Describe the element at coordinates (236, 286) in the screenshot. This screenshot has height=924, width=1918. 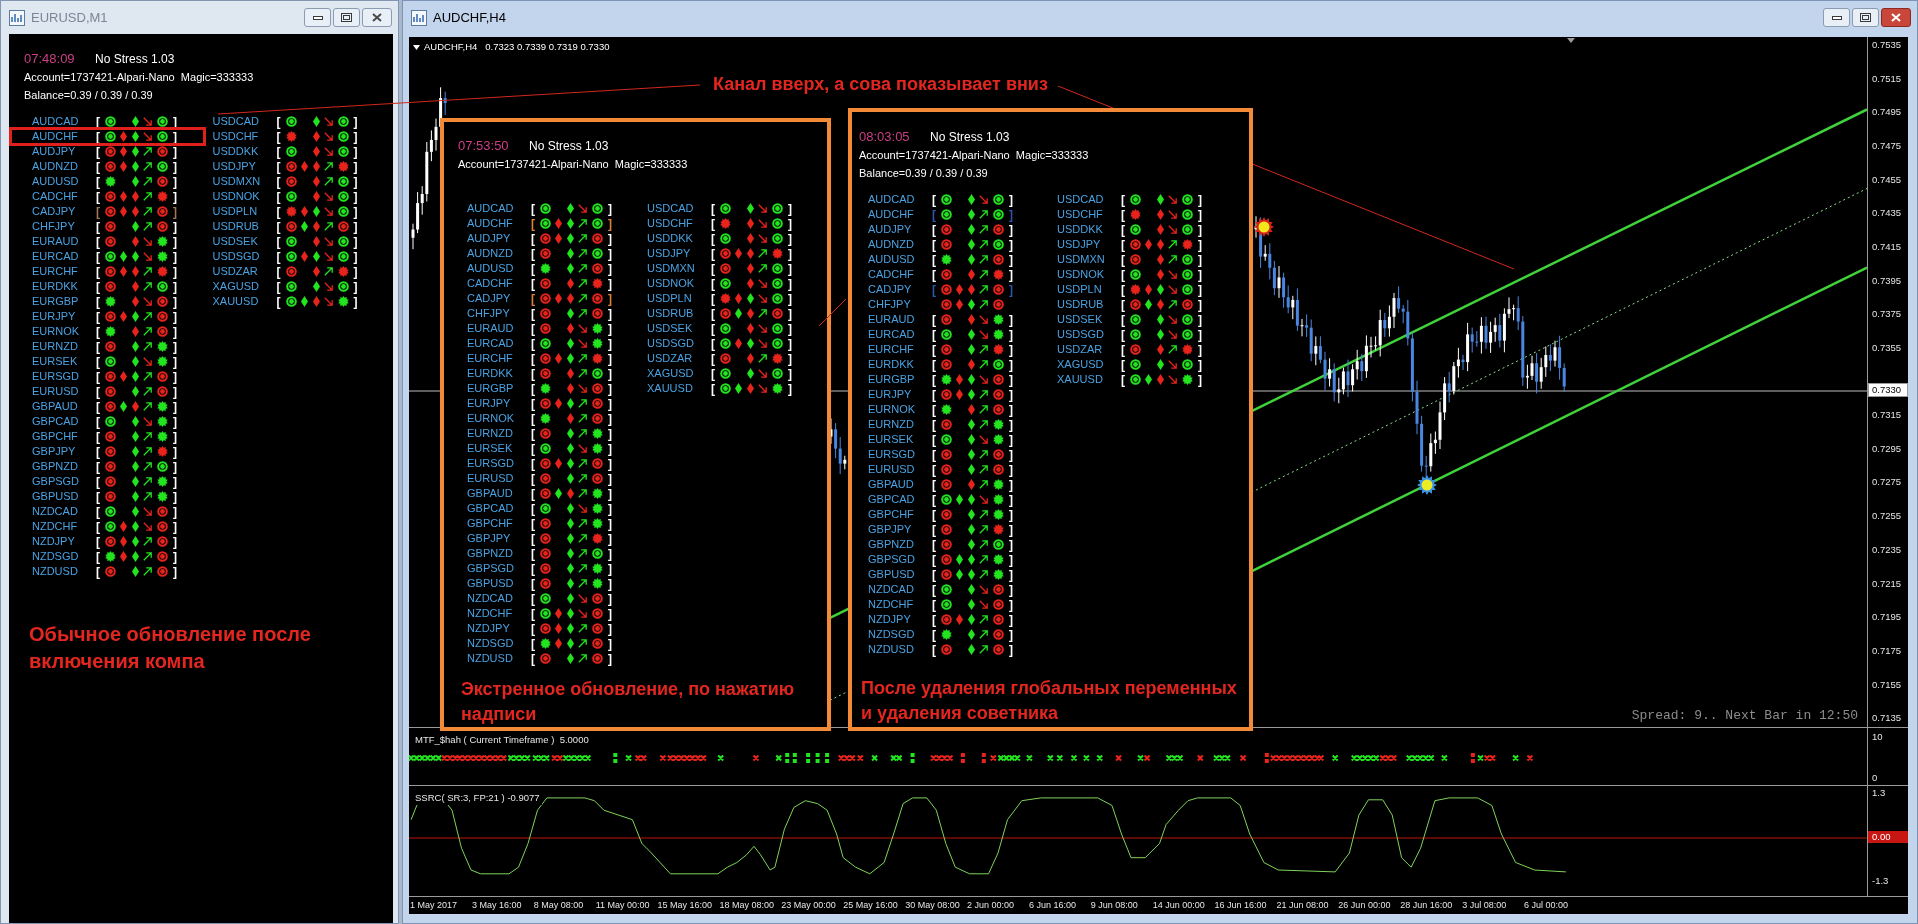
I see `symbol-label: XAGUSD` at that location.